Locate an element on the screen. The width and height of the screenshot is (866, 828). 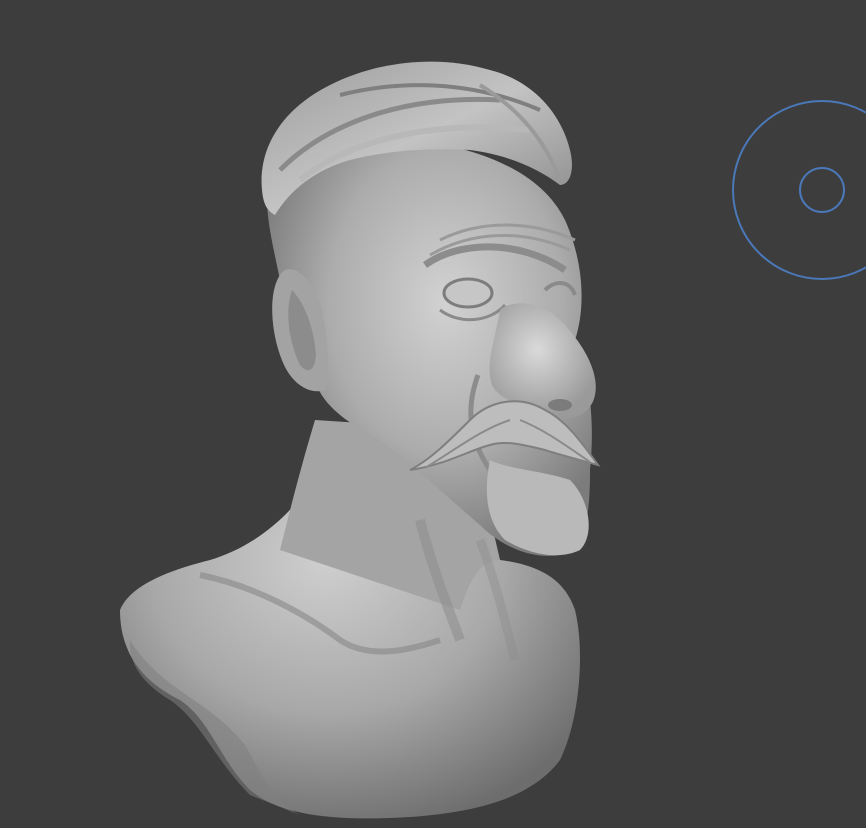
nostril is located at coordinates (560, 405).